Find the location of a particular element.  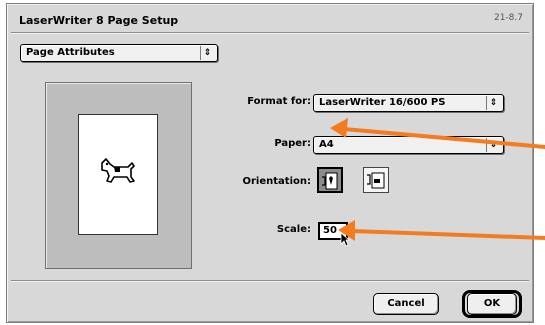

landscape-orientation-button is located at coordinates (376, 180).